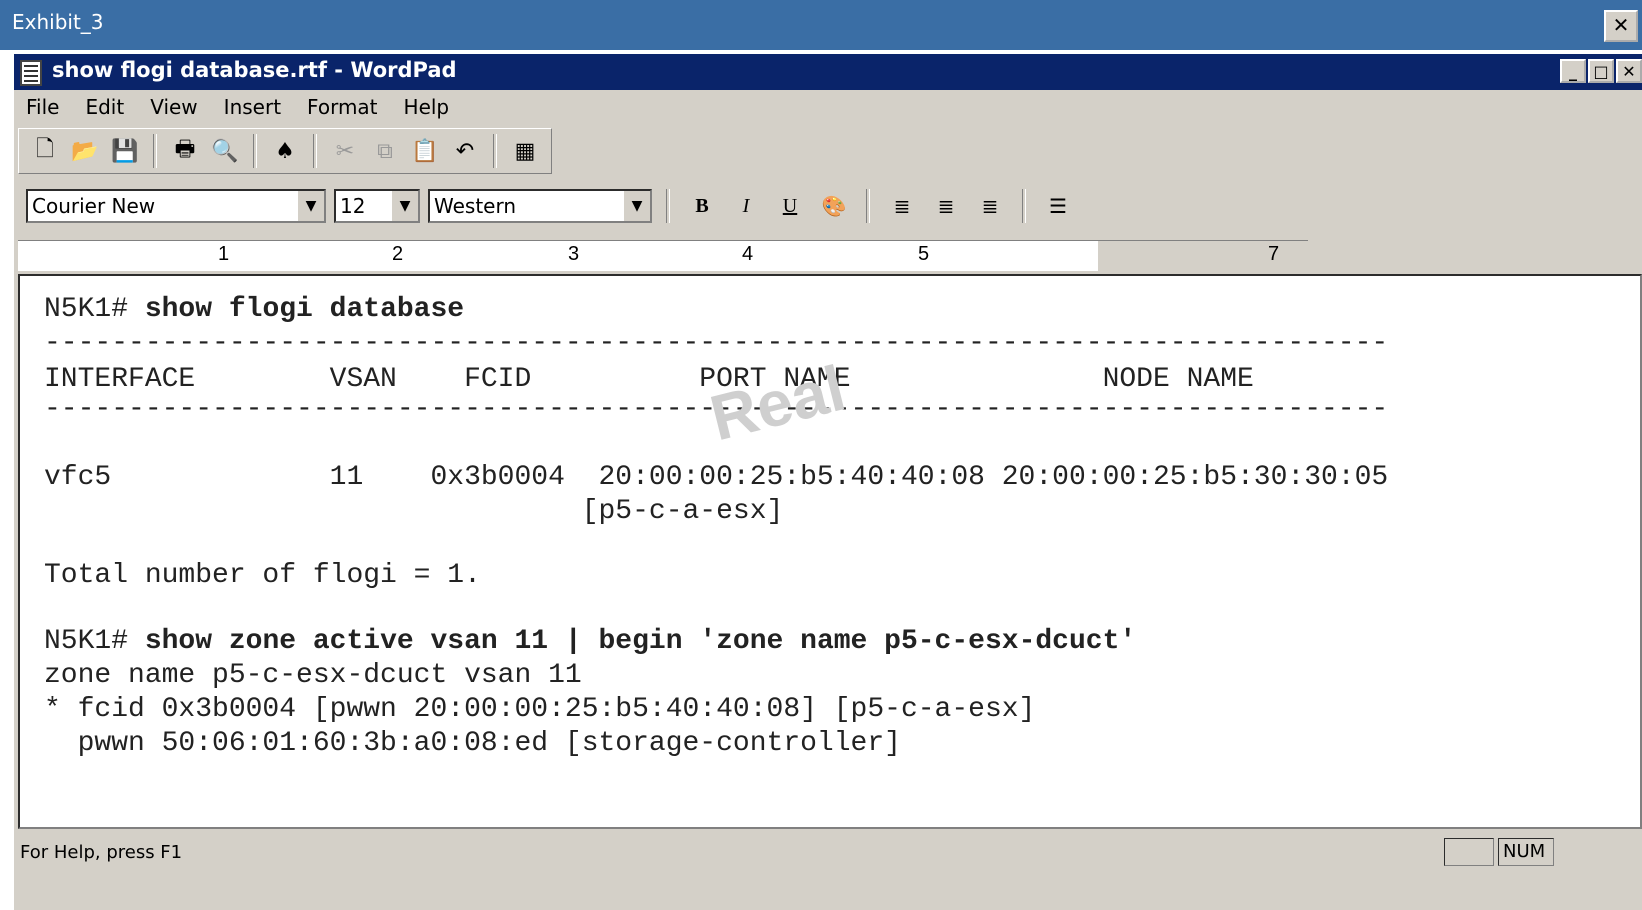  What do you see at coordinates (262, 575) in the screenshot?
I see `doc-line-total: Total number of flogi = 1.` at bounding box center [262, 575].